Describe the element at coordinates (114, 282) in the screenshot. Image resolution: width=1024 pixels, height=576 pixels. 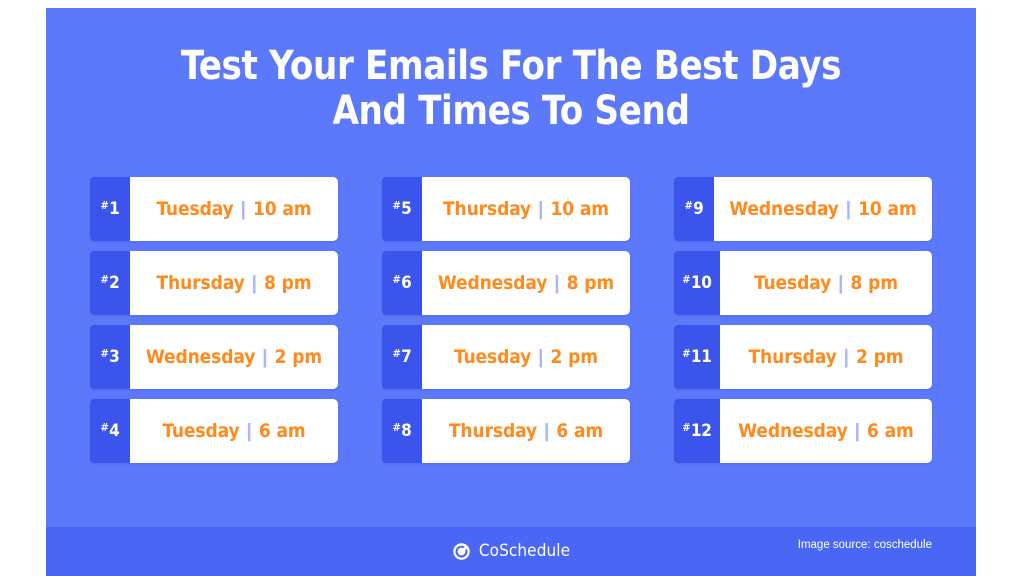
I see `rank-number: 2` at that location.